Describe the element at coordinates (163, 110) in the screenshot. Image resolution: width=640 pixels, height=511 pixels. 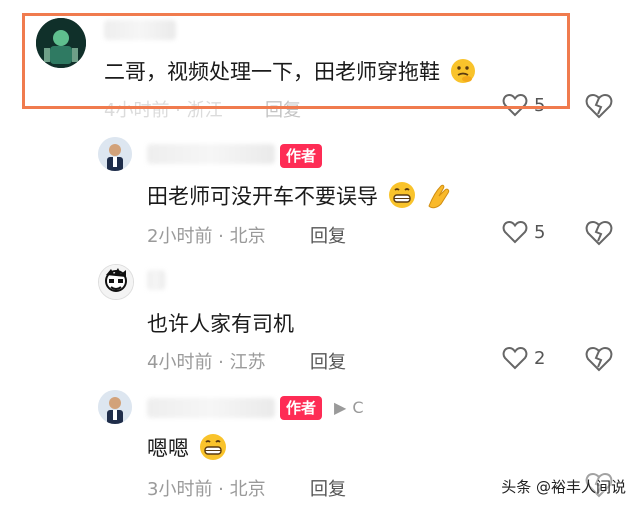
I see `comment-time-location: 4小时前 · 浙江` at that location.